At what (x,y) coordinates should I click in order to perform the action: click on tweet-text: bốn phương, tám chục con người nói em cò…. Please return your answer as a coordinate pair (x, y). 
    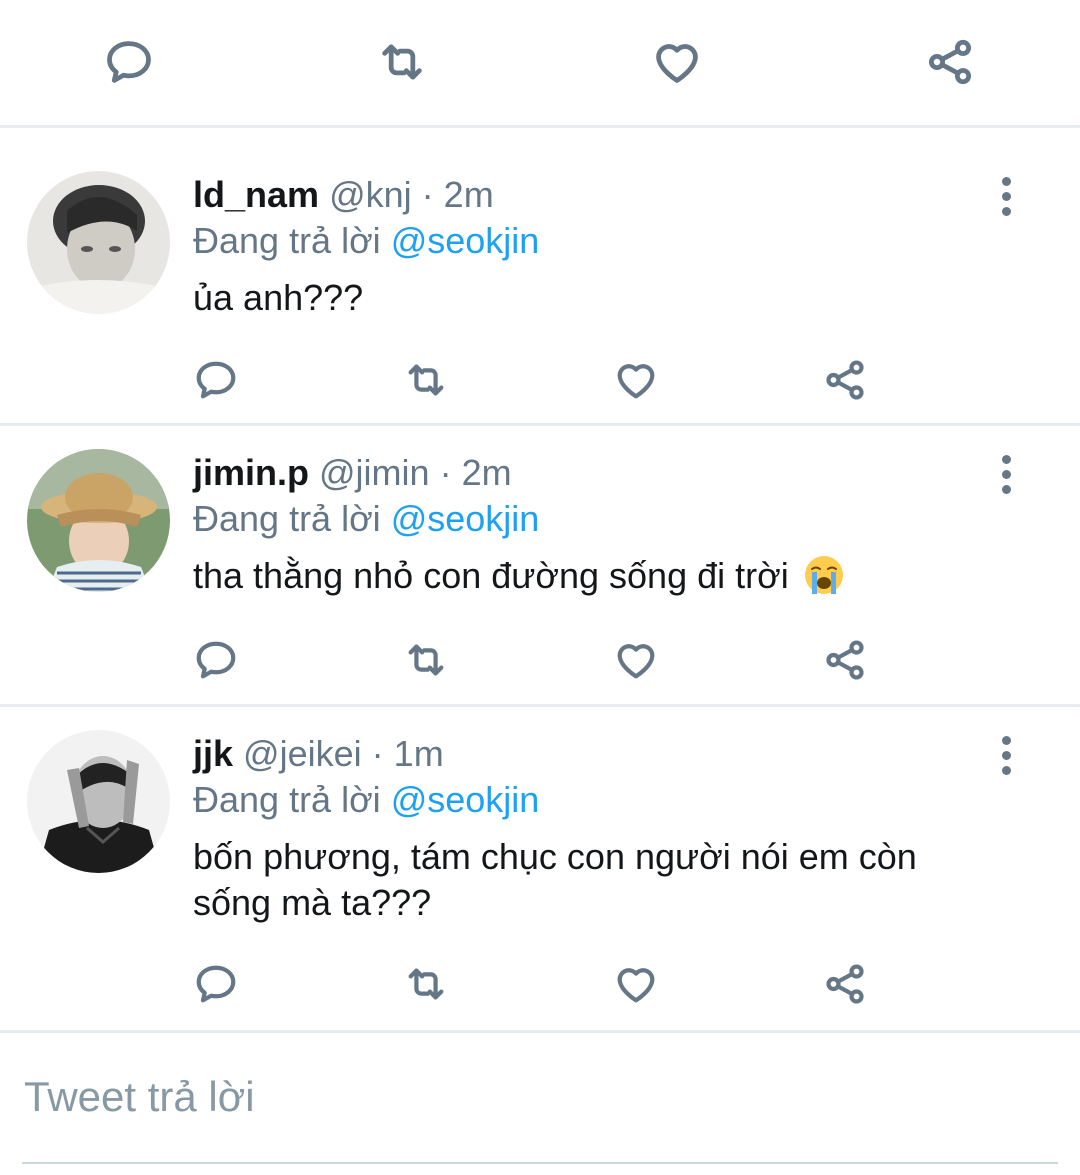
    Looking at the image, I should click on (555, 879).